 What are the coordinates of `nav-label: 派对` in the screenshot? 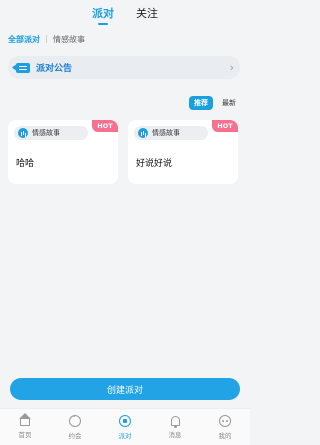 It's located at (125, 435).